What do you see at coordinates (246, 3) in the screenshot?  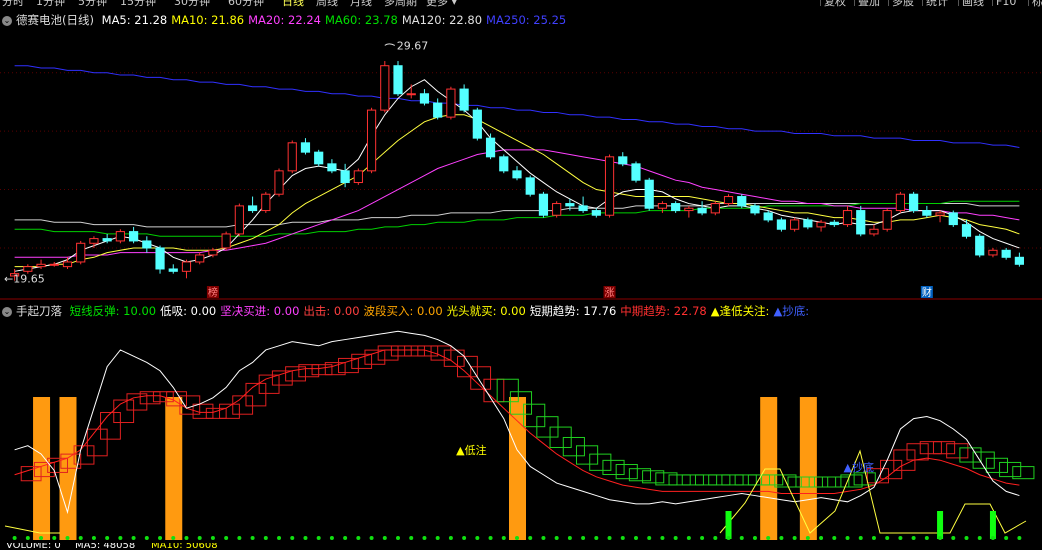 I see `period-tab-5: 60分钟` at bounding box center [246, 3].